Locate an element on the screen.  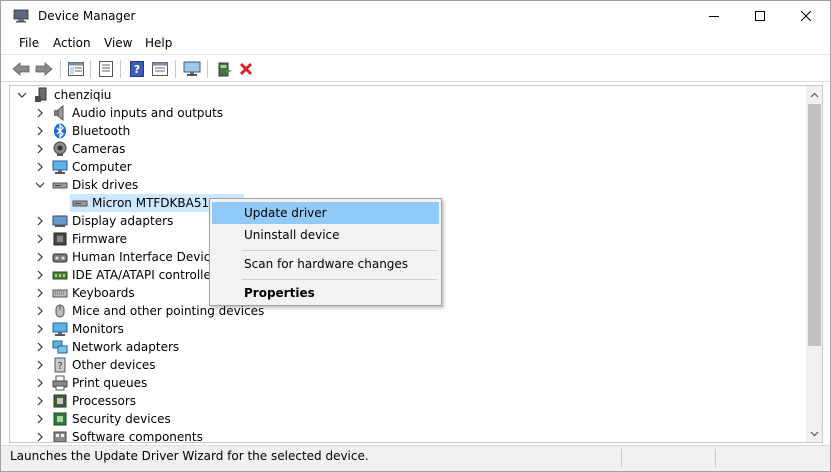
tree-item-other-devices: ? Other devices is located at coordinates (95, 365).